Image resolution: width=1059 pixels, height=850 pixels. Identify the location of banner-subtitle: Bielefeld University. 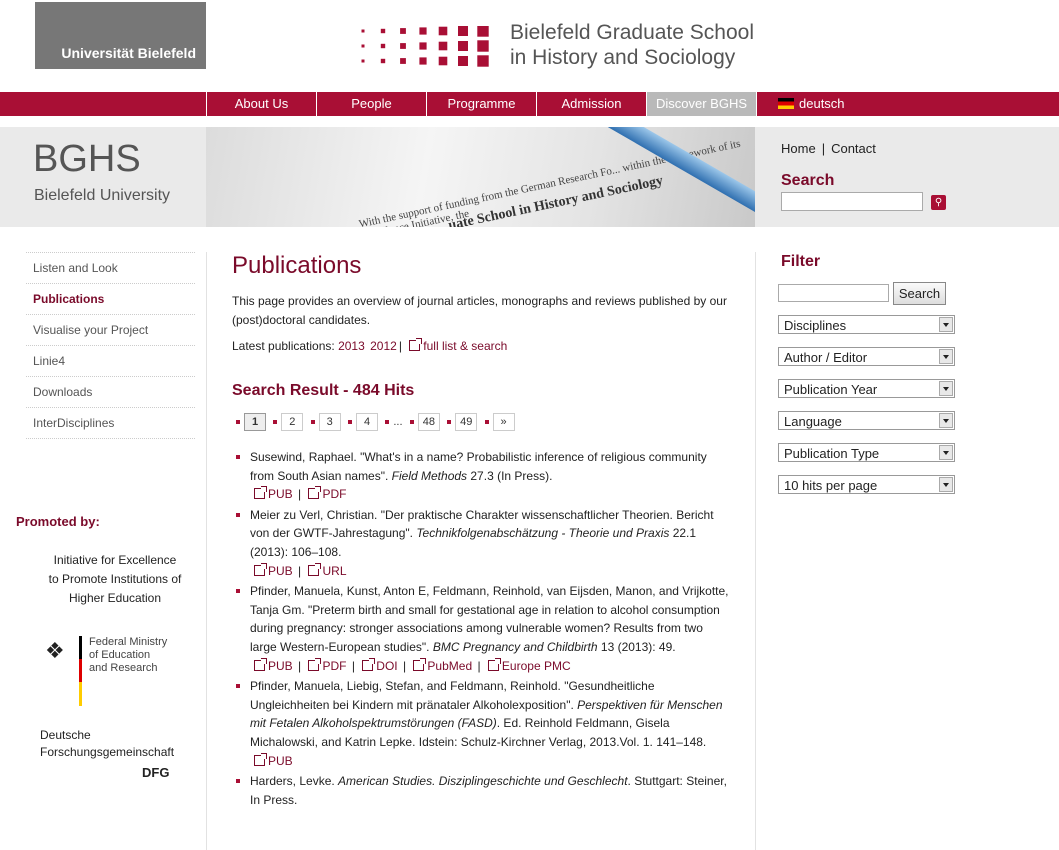
(102, 195).